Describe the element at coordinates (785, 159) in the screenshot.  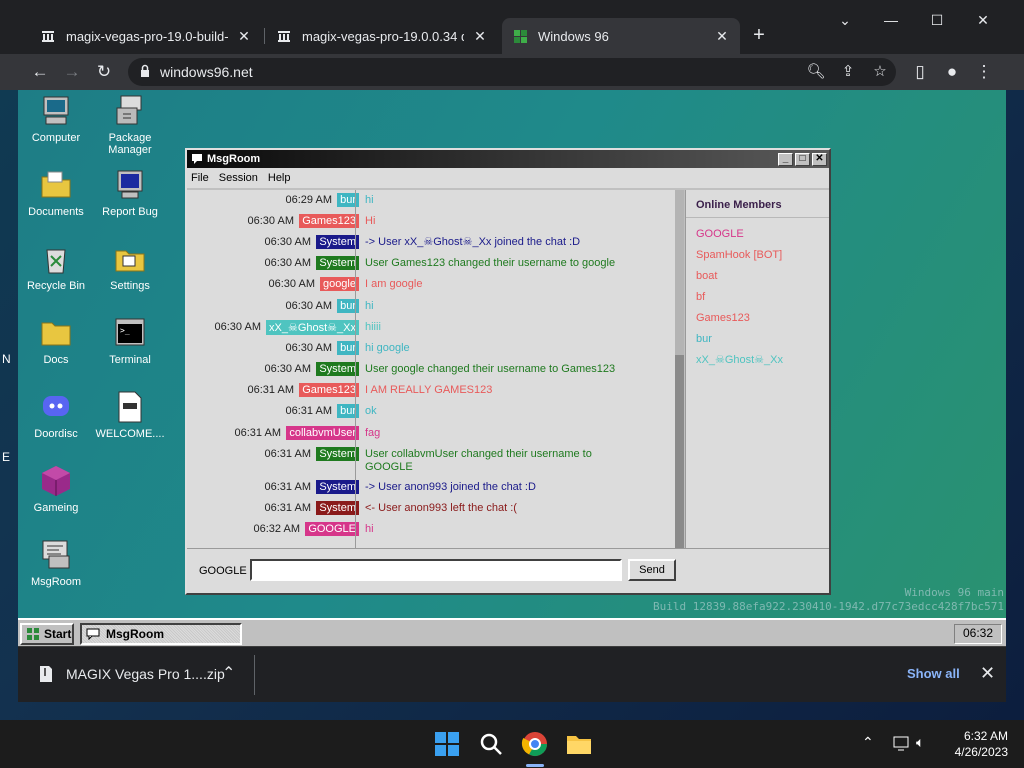
I see `minimize-button: _` at that location.